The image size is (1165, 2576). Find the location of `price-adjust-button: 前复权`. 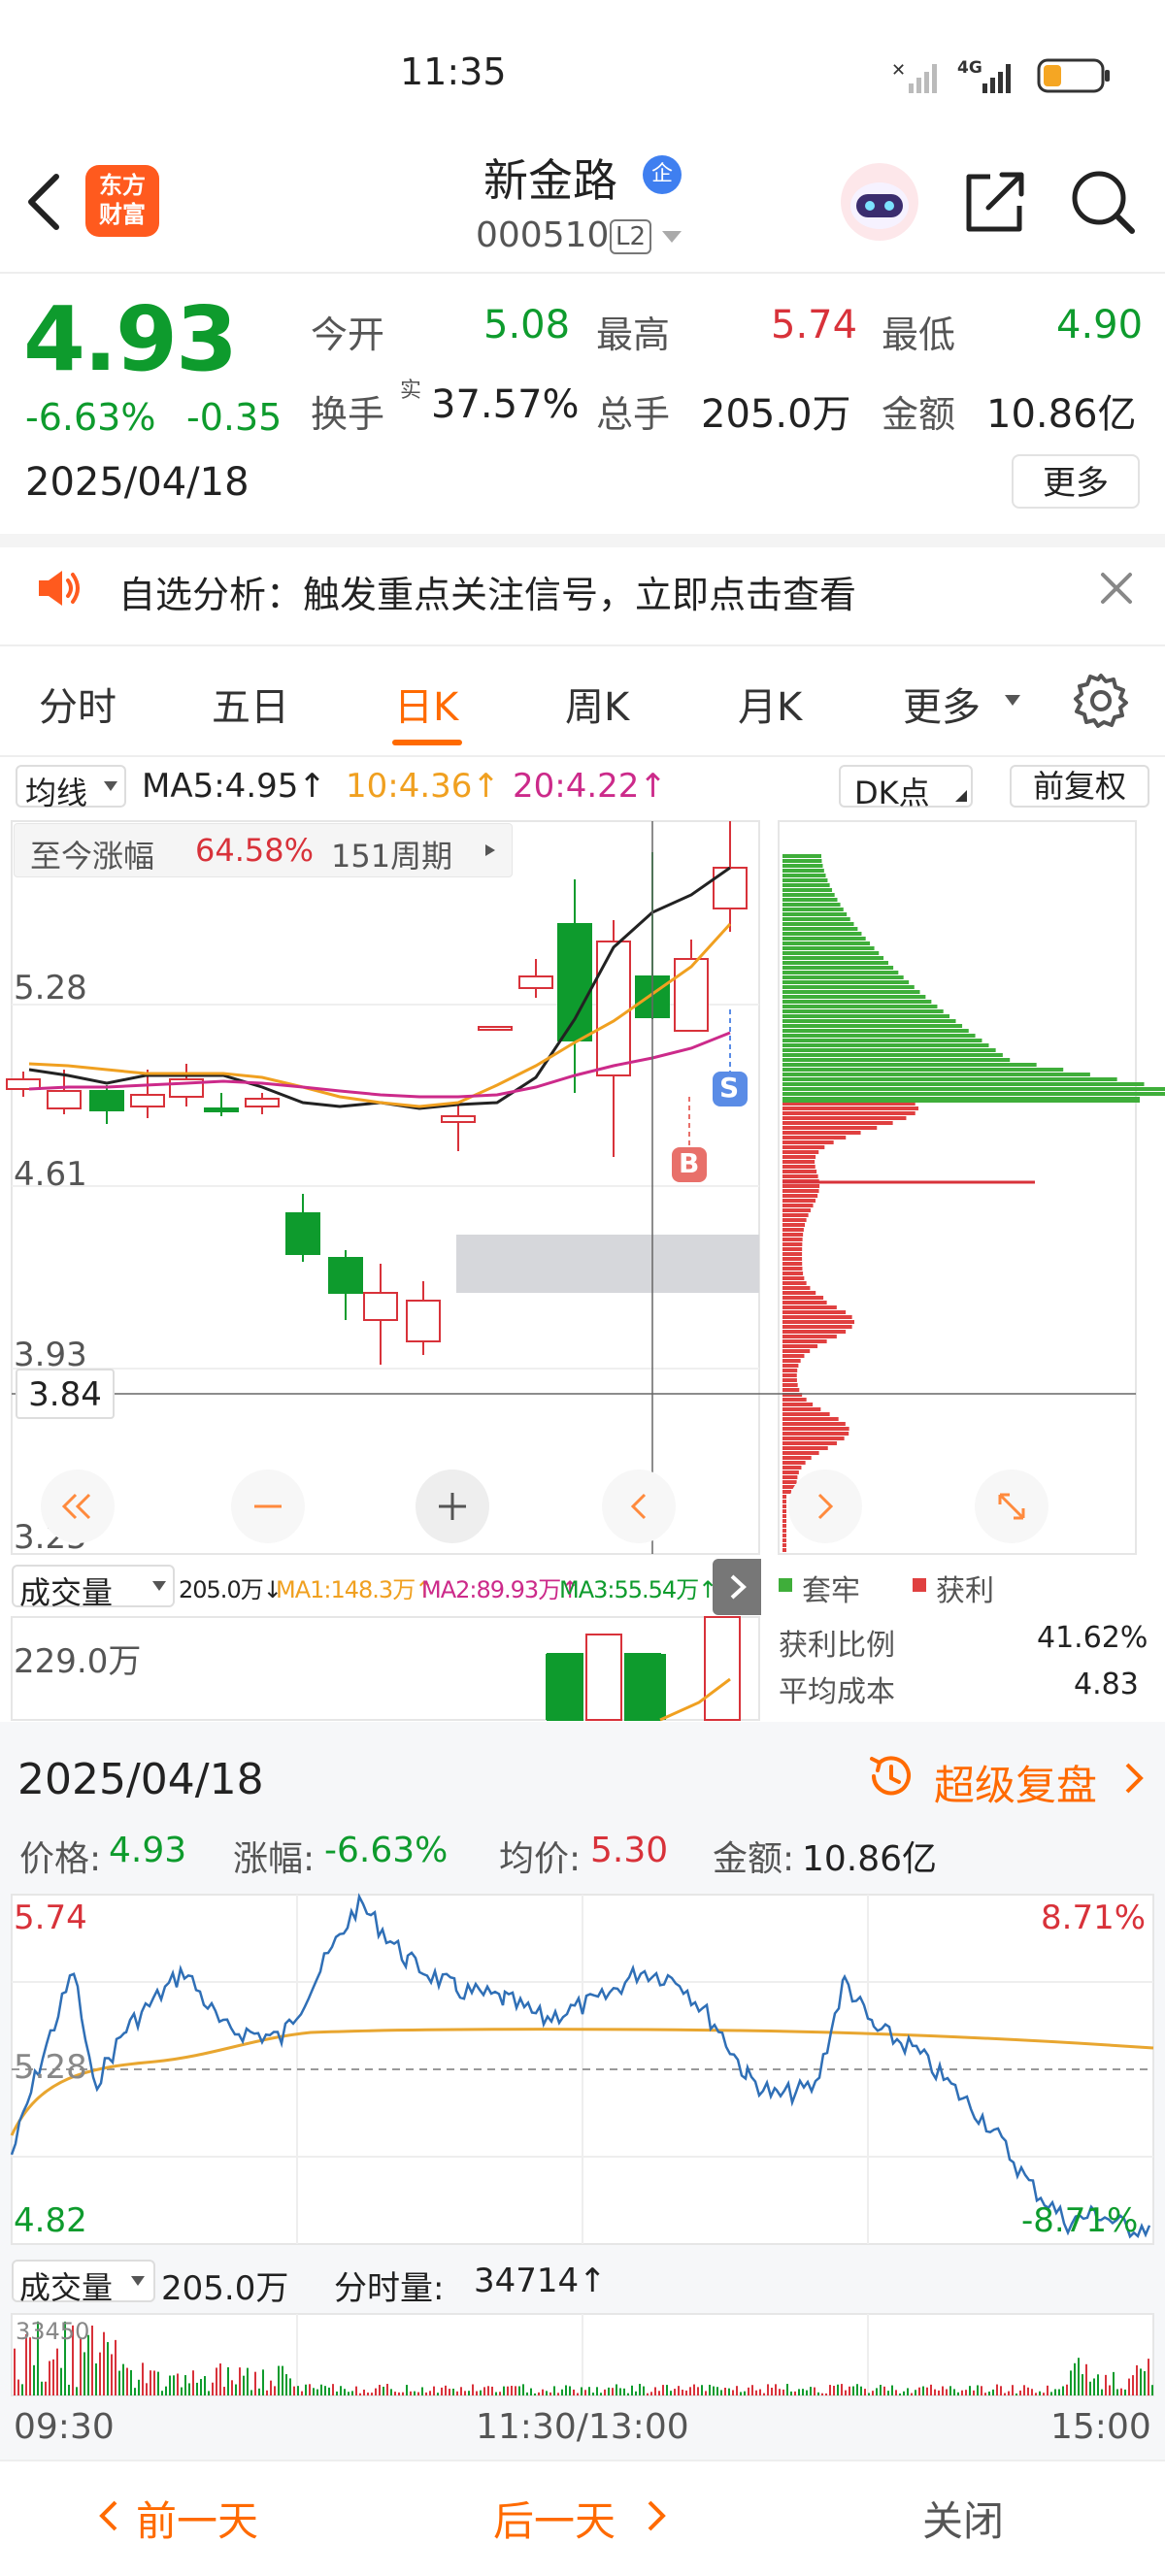

price-adjust-button: 前复权 is located at coordinates (1079, 786).